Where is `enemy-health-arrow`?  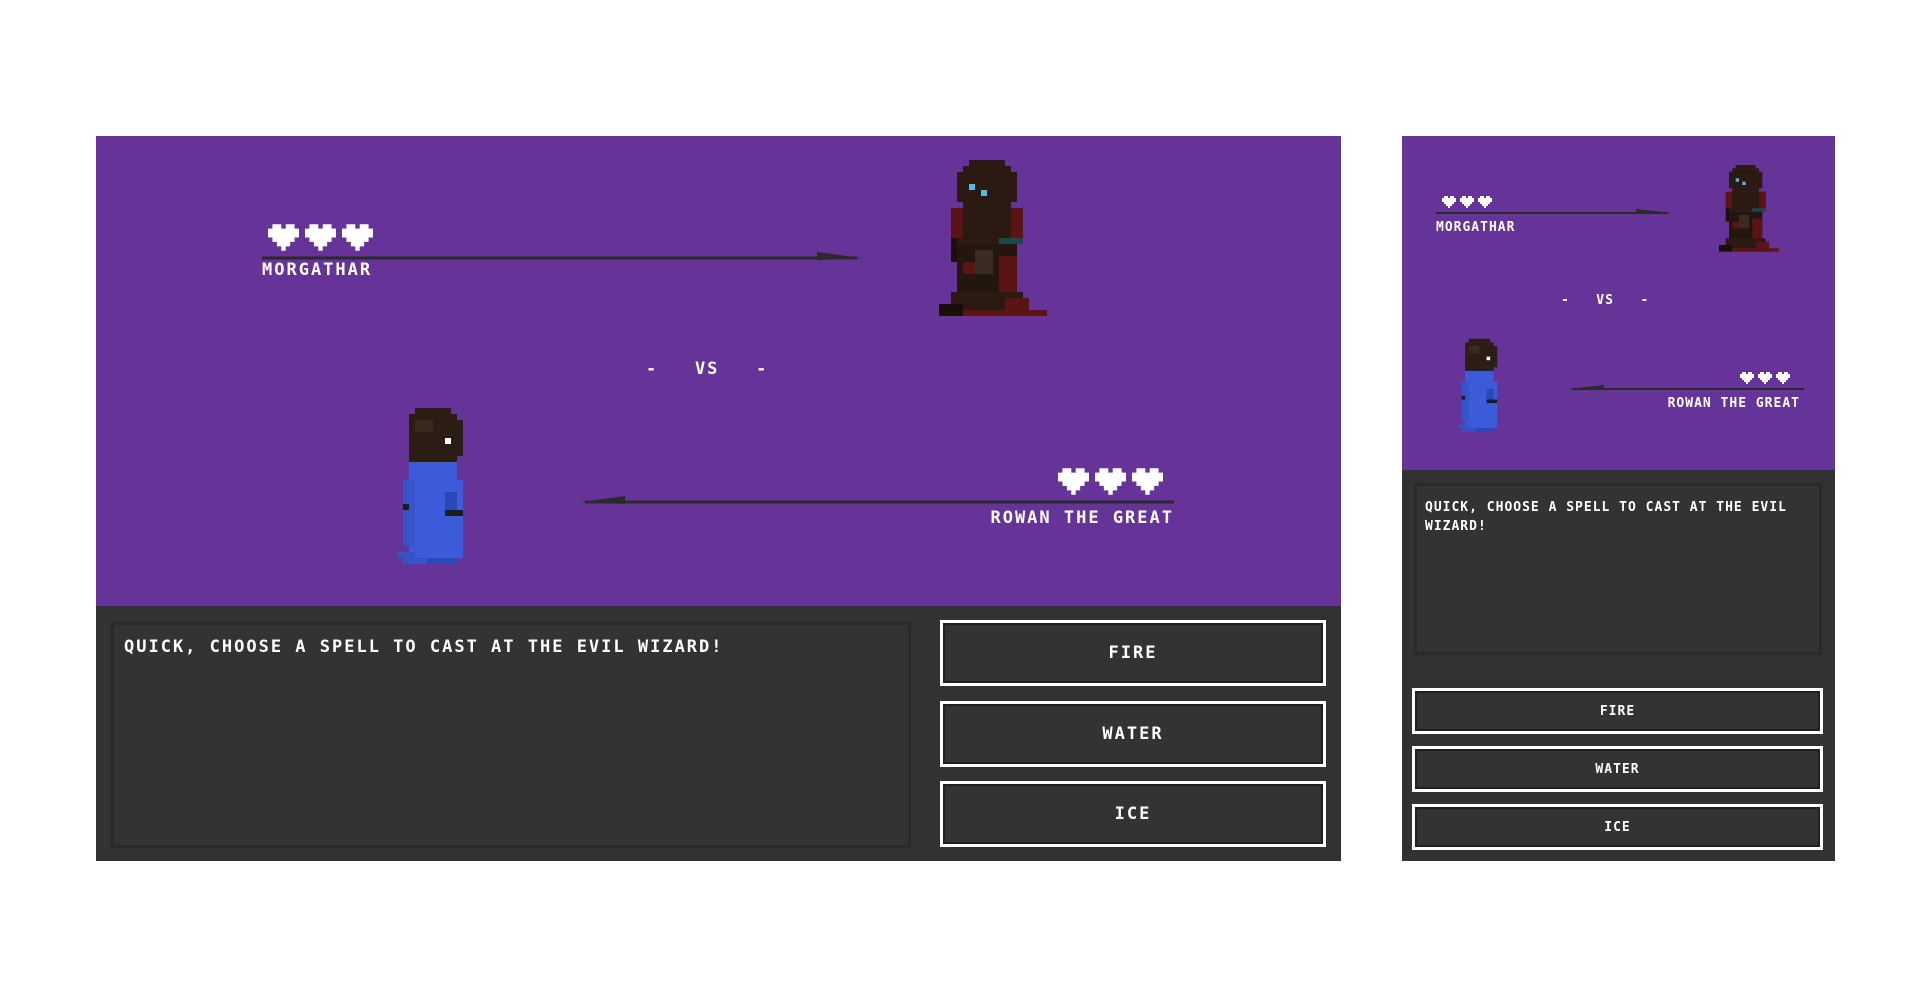
enemy-health-arrow is located at coordinates (1554, 211).